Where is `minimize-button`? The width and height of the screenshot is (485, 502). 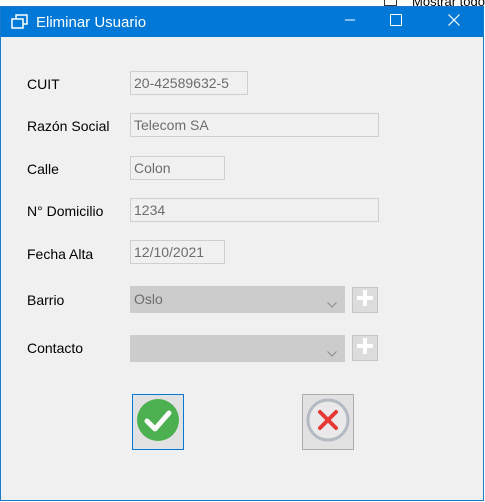
minimize-button is located at coordinates (350, 22).